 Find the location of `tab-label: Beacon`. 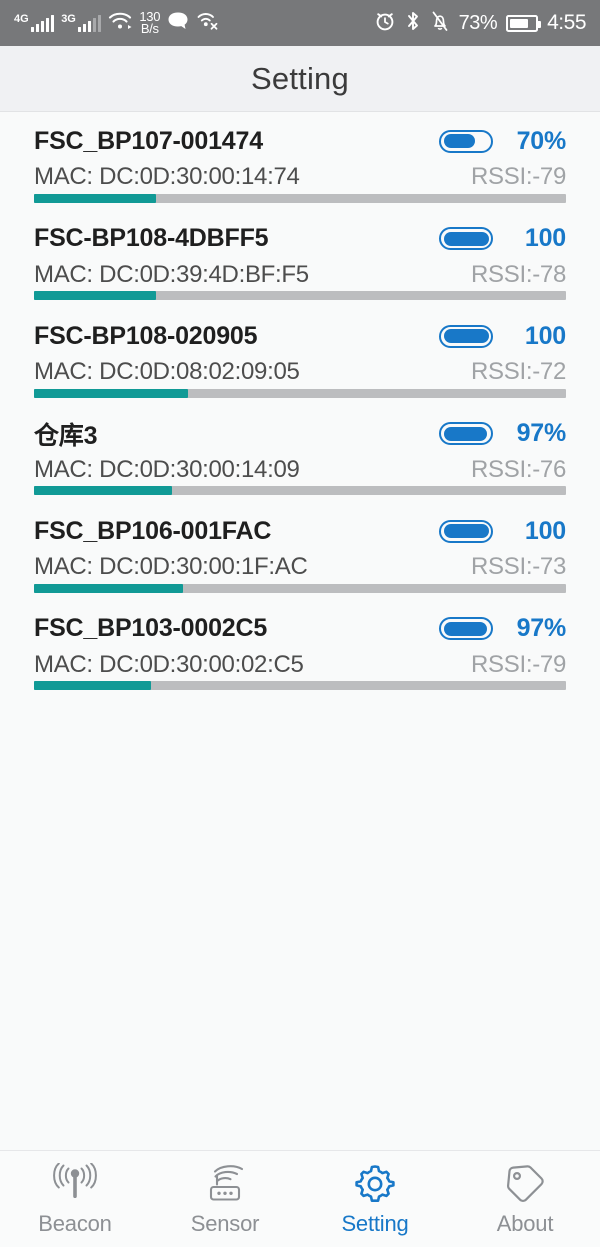

tab-label: Beacon is located at coordinates (75, 1223).